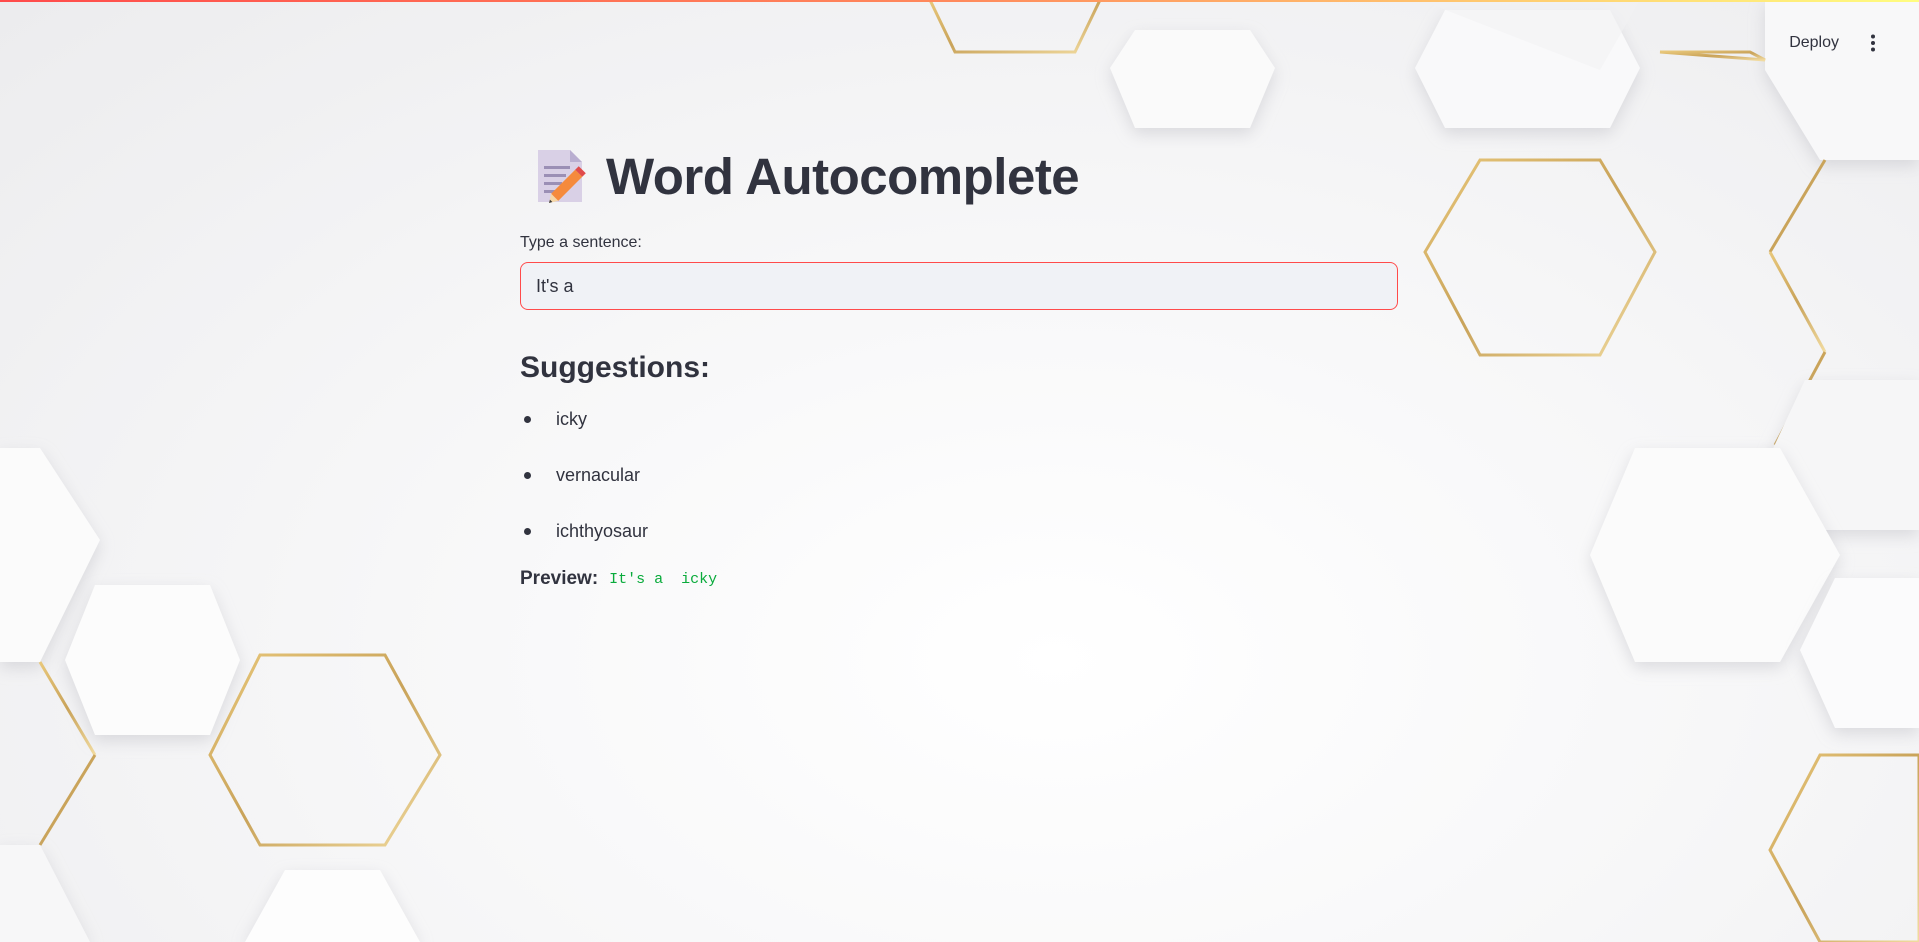 The image size is (1919, 942). I want to click on app-header: Deploy, so click(959, 43).